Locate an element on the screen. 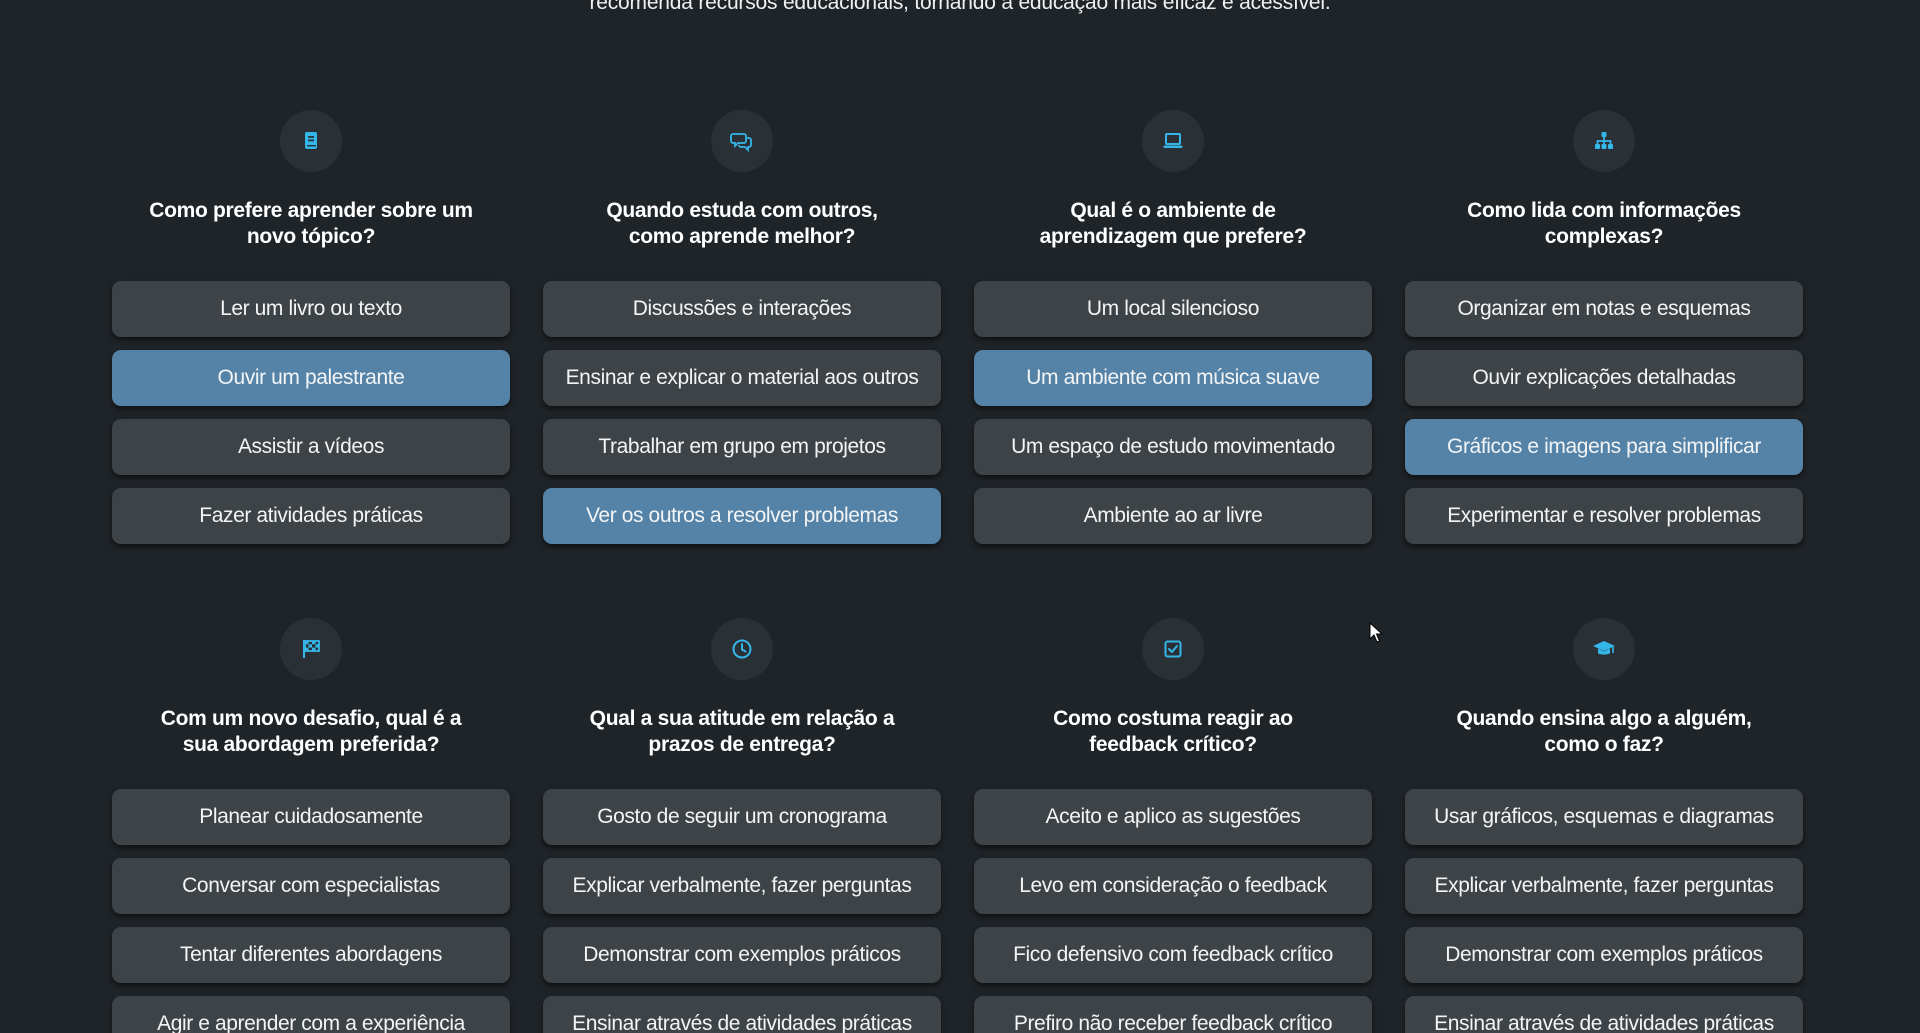  answer-option-button: Planear cuidadosamente is located at coordinates (311, 817).